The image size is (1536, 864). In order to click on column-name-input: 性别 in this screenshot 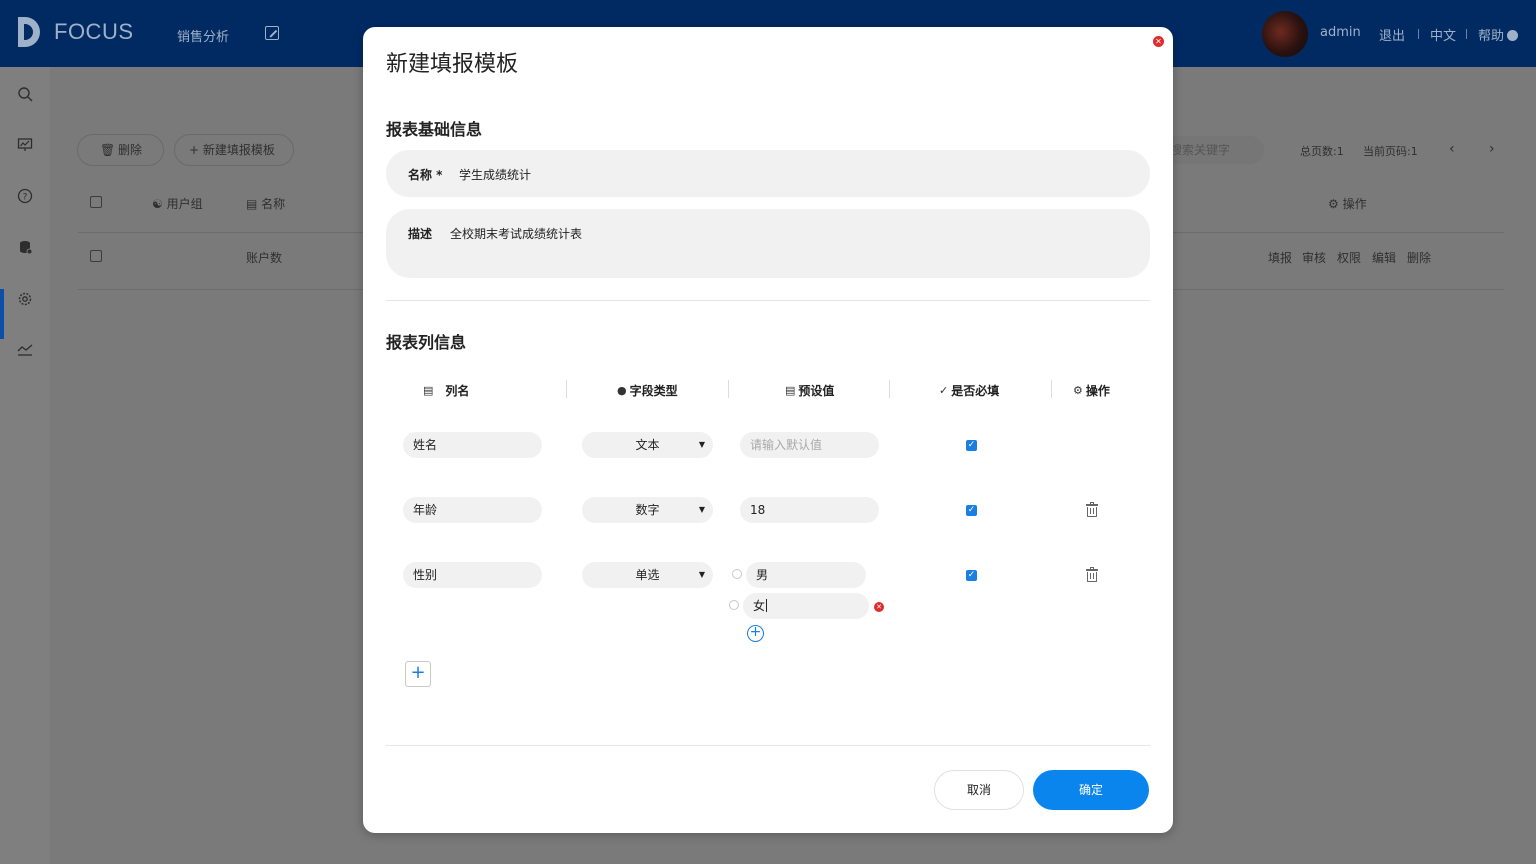, I will do `click(472, 575)`.